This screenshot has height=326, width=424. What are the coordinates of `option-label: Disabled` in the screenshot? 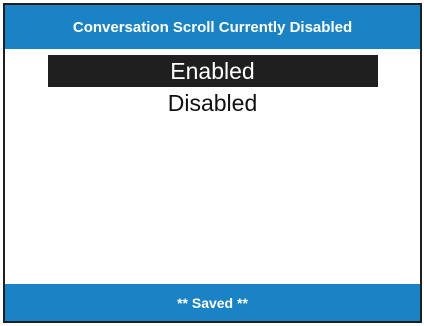 It's located at (212, 102).